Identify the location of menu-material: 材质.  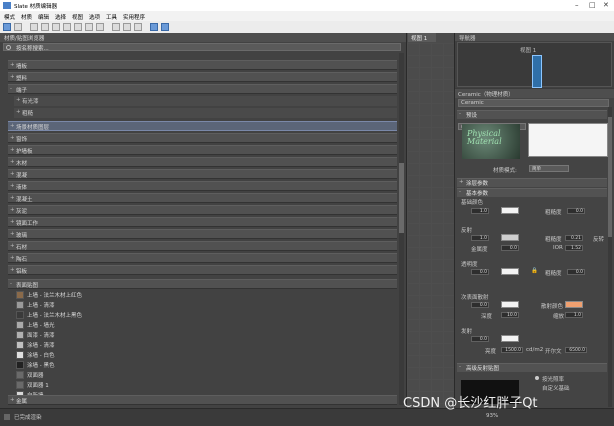
(26, 17).